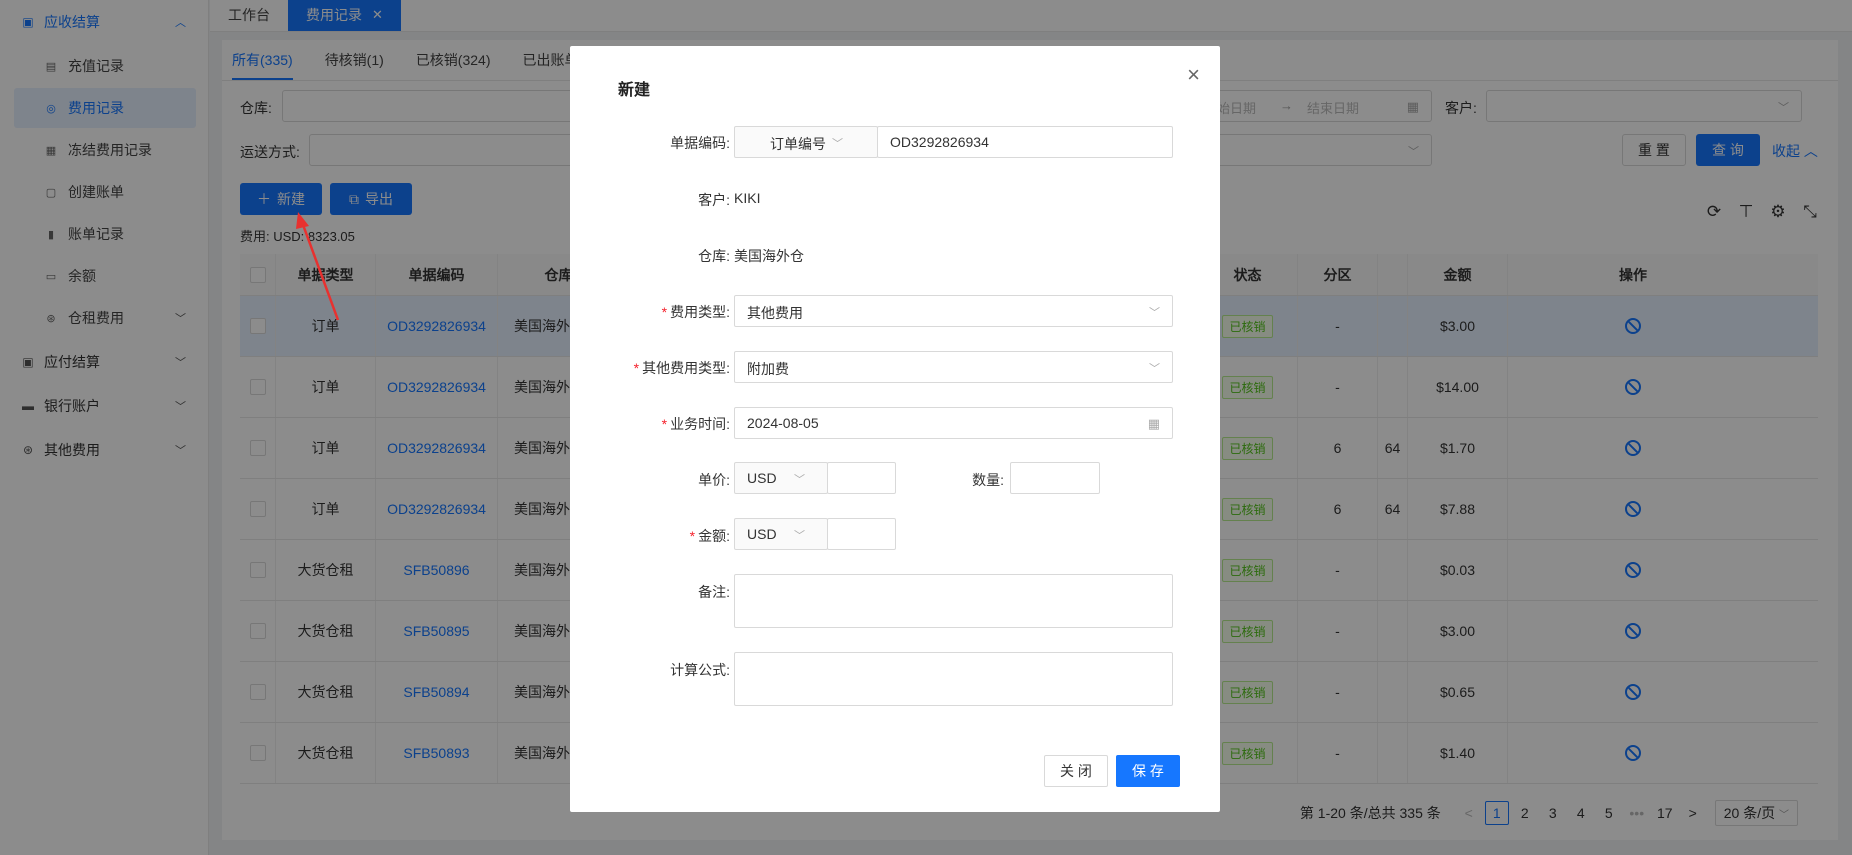  What do you see at coordinates (1193, 75) in the screenshot?
I see `close-icon: ×` at bounding box center [1193, 75].